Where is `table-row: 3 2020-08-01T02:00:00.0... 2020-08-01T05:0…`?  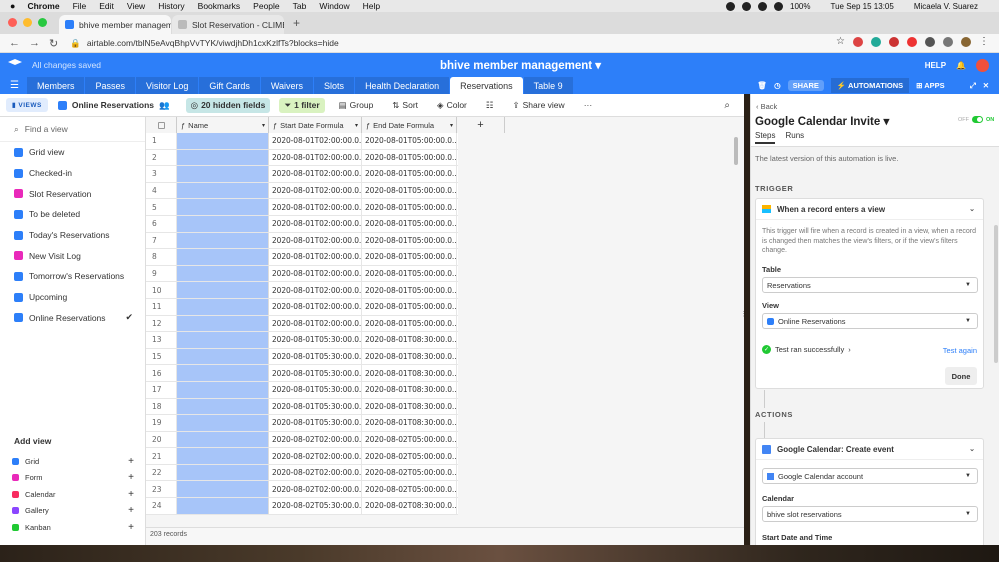
table-row: 3 2020-08-01T02:00:00.0... 2020-08-01T05:0… is located at coordinates (302, 174).